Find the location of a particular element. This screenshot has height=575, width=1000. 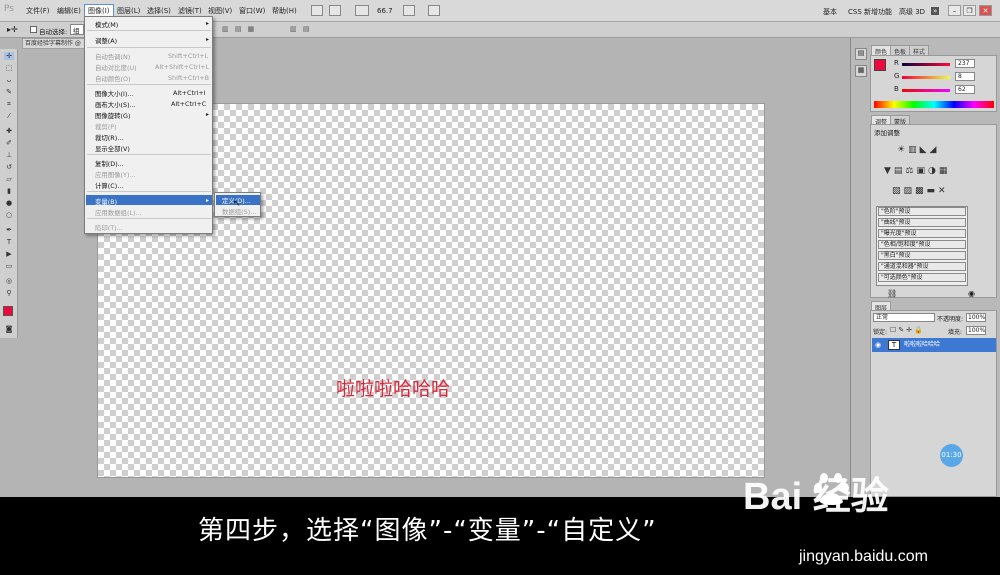

move-tool-icon: ✛ is located at coordinates (9, 56).